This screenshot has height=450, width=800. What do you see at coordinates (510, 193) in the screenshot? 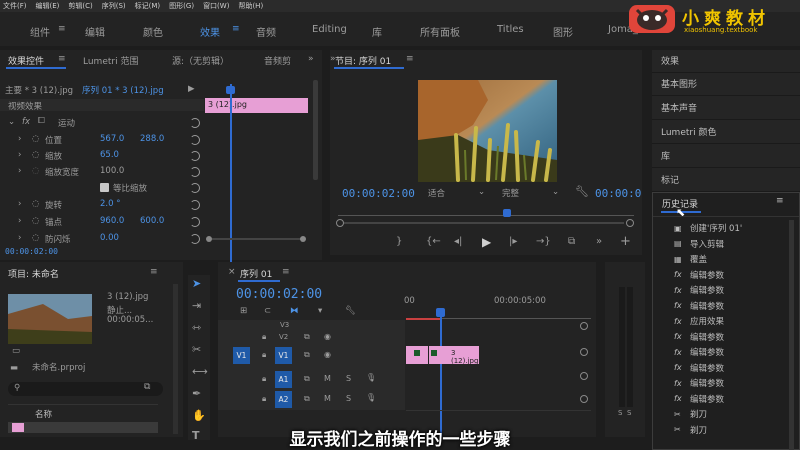
I see `quality-dropdown: 完整` at bounding box center [510, 193].